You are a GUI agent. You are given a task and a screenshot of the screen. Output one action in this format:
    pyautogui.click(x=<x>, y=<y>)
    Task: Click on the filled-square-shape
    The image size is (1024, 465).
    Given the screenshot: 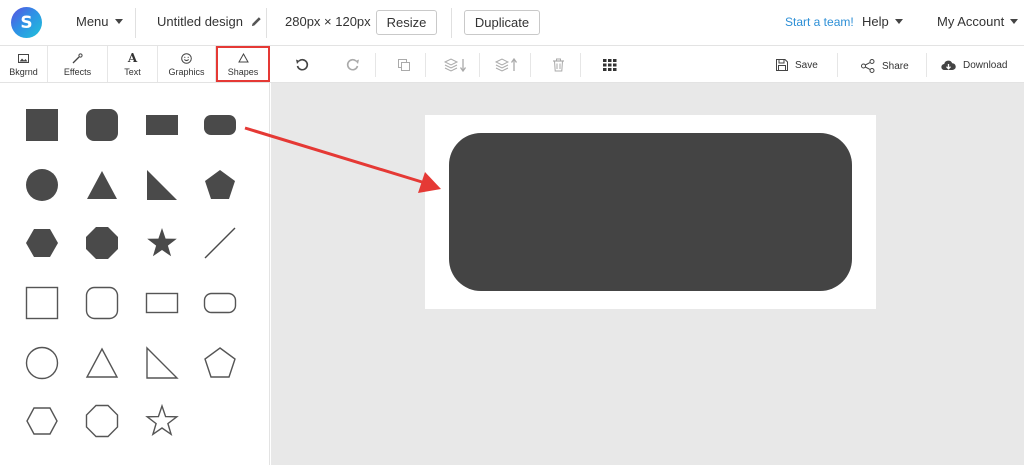 What is the action you would take?
    pyautogui.click(x=42, y=125)
    